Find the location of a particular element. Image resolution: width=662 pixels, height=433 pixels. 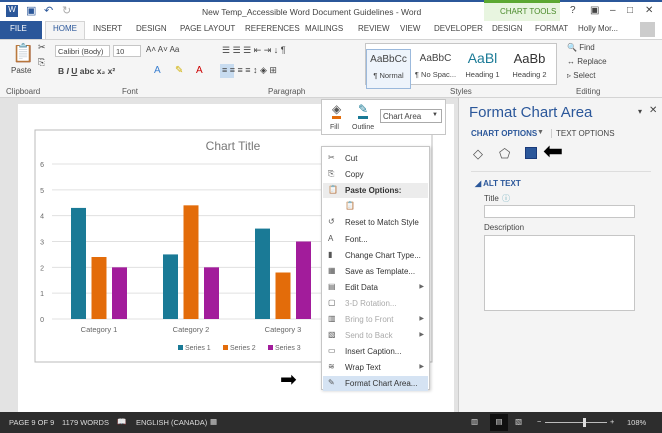

pane-options-icon: ▾ is located at coordinates (640, 111).